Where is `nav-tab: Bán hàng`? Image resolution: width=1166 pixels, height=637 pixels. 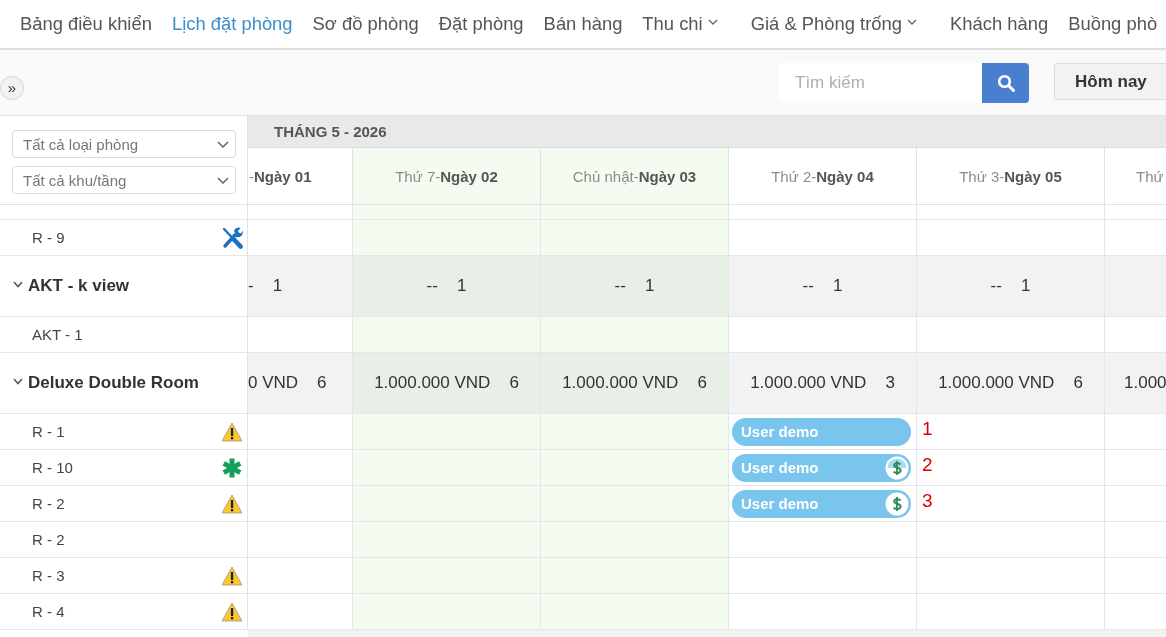 nav-tab: Bán hàng is located at coordinates (583, 24).